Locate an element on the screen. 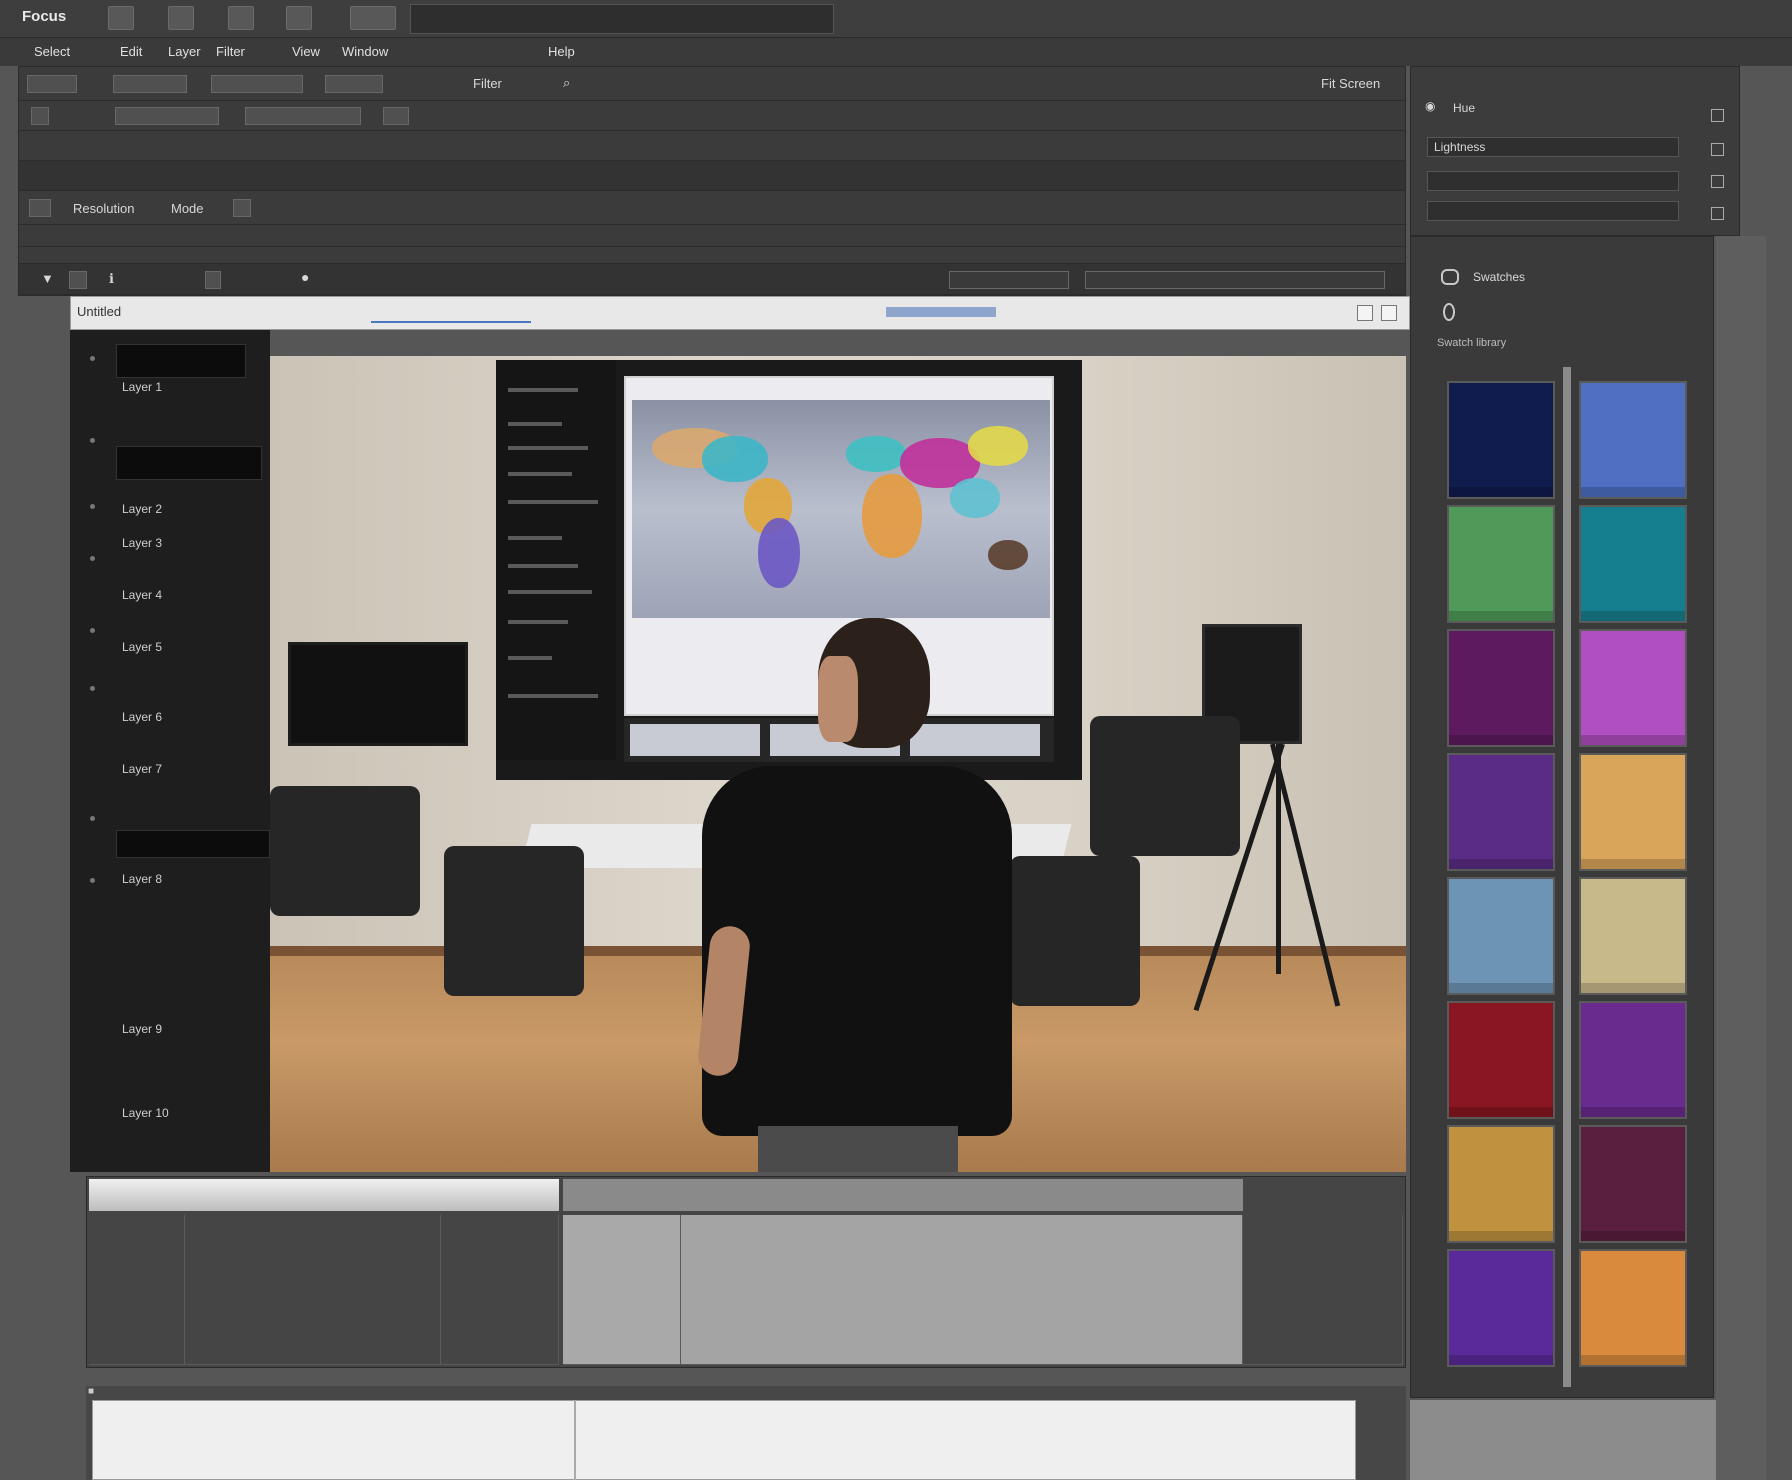 The image size is (1792, 1480). menu-item-layer: Layer is located at coordinates (184, 51).